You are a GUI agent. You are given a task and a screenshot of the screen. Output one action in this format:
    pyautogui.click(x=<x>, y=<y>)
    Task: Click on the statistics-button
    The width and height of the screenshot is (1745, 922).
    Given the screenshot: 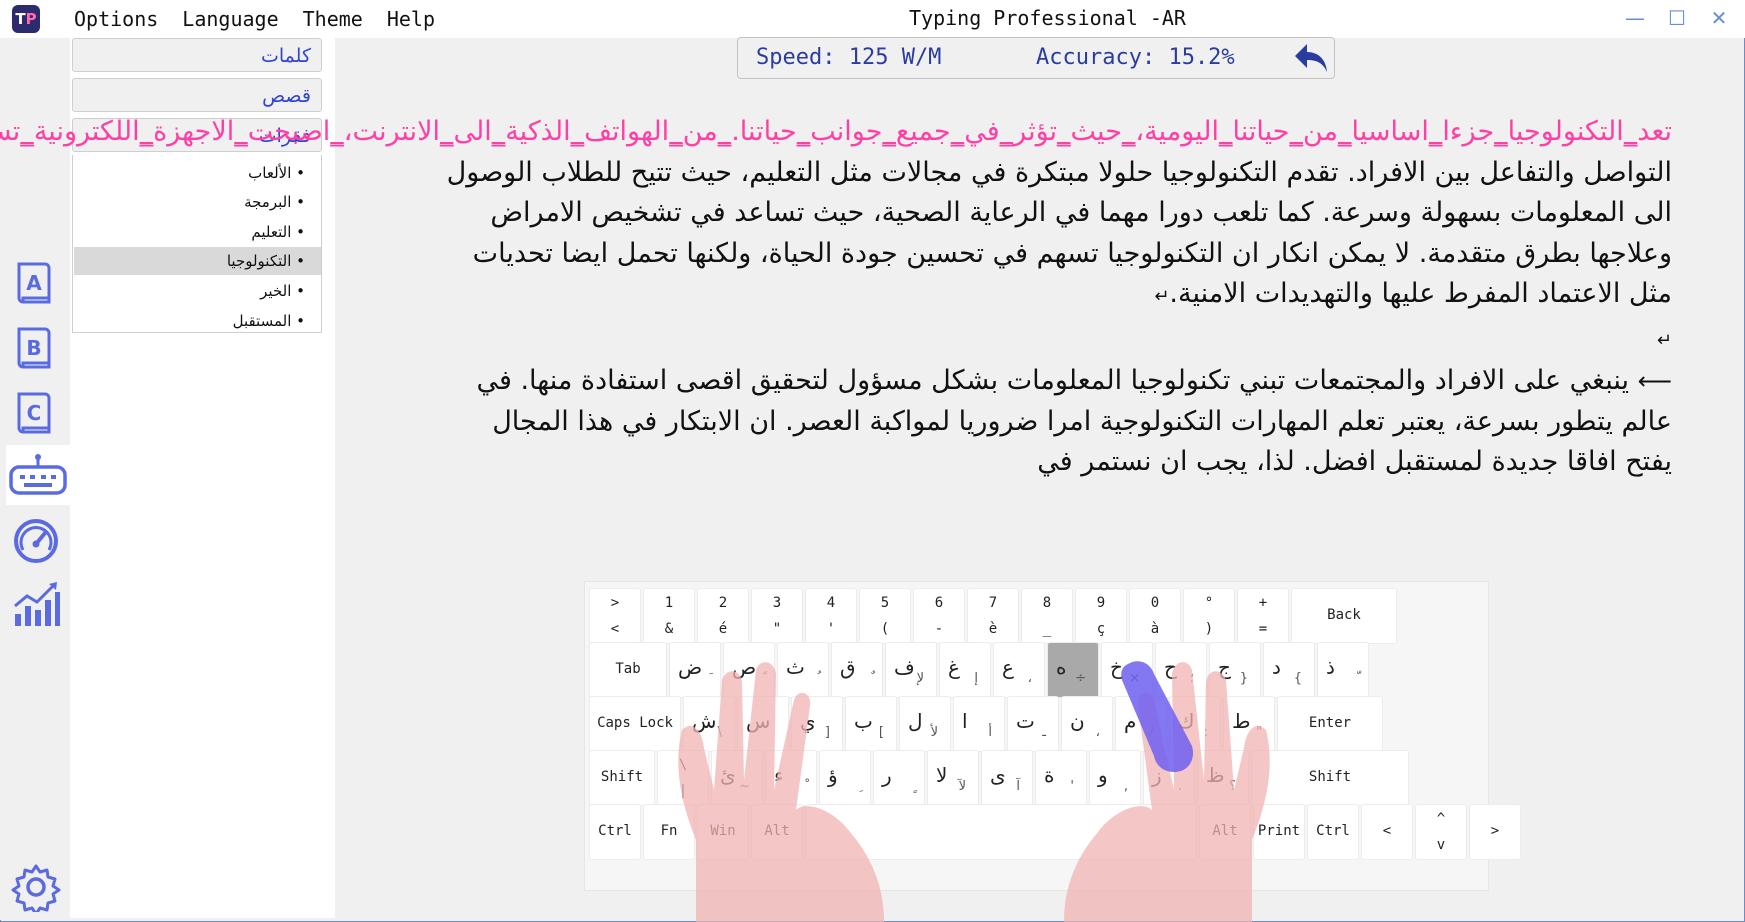 What is the action you would take?
    pyautogui.click(x=36, y=605)
    